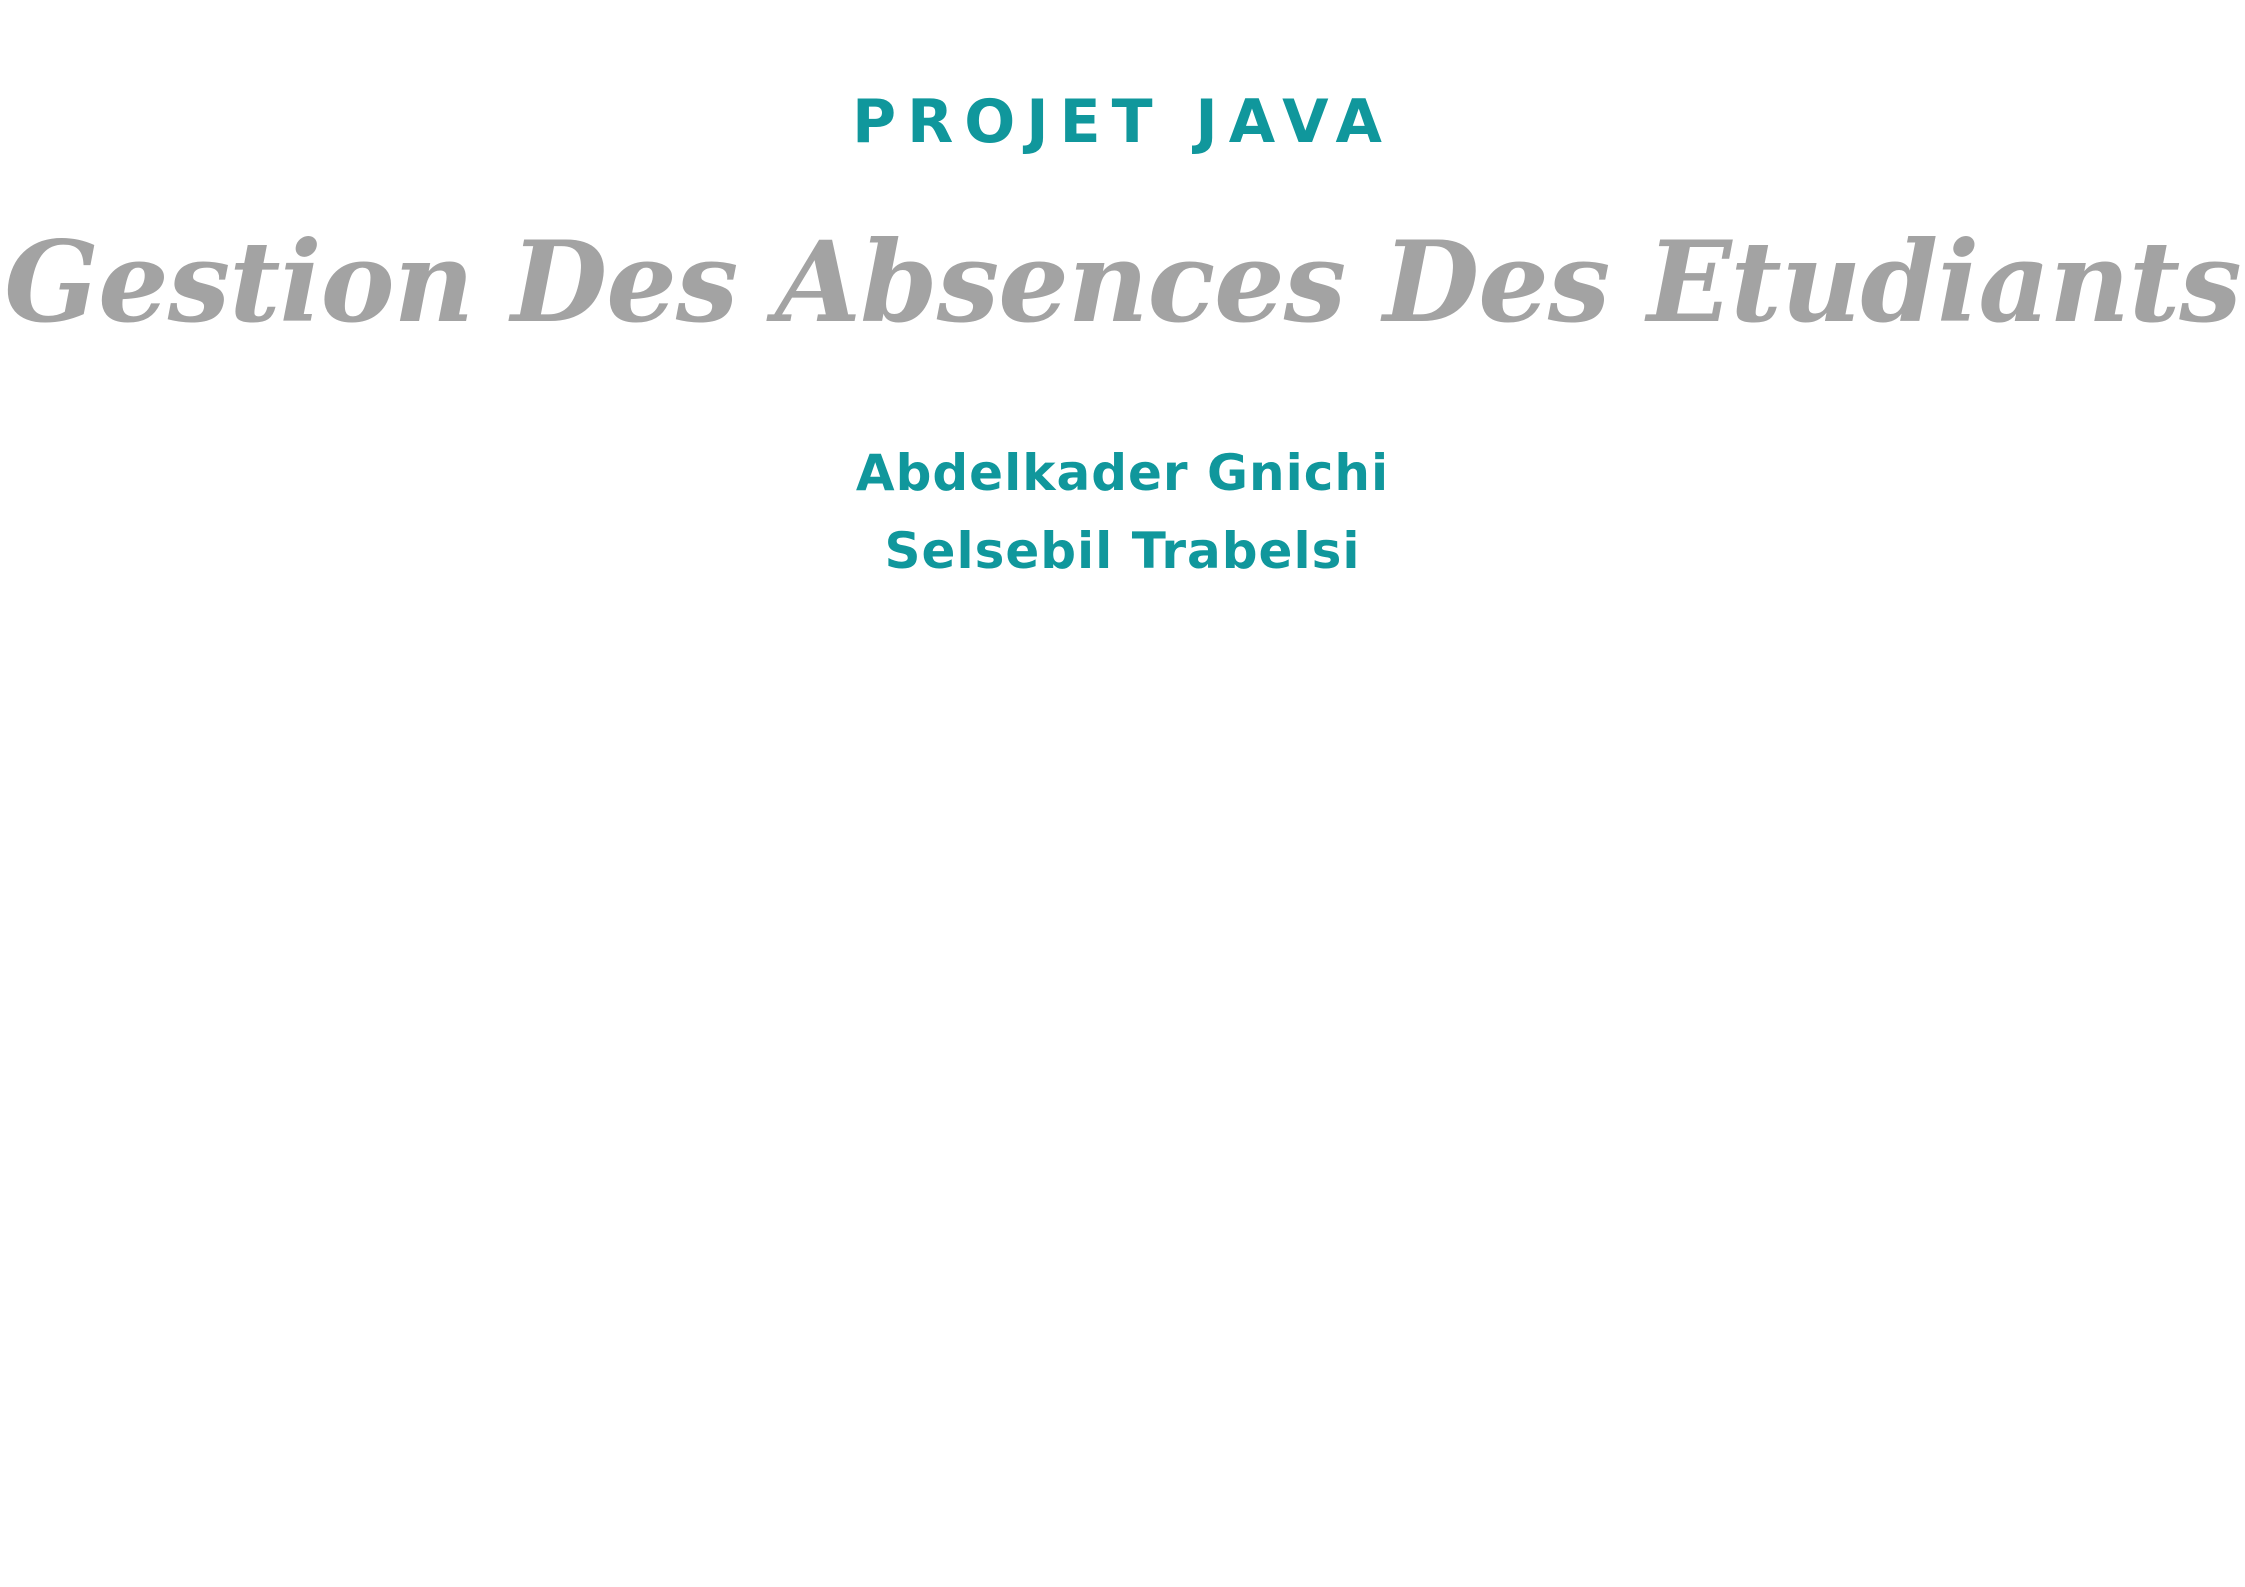 The image size is (2245, 1587). I want to click on document-title: Gestion Des Absences Des Etudiants, so click(1122, 283).